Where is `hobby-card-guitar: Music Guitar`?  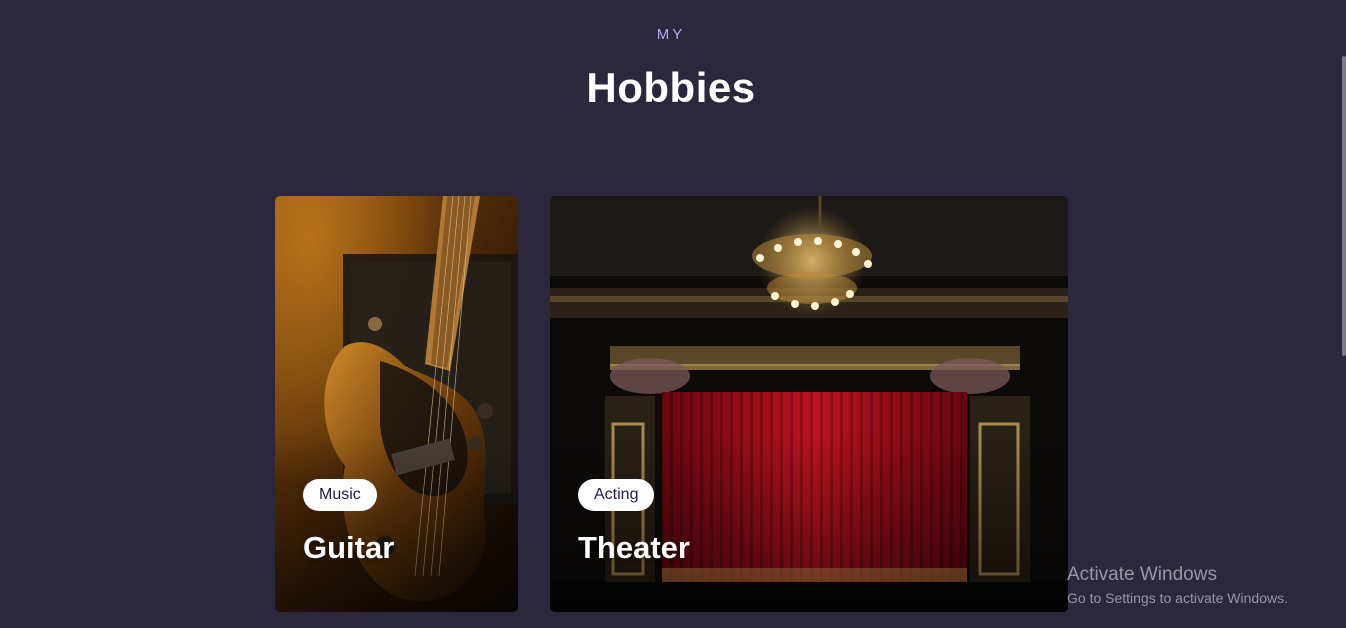 hobby-card-guitar: Music Guitar is located at coordinates (396, 404).